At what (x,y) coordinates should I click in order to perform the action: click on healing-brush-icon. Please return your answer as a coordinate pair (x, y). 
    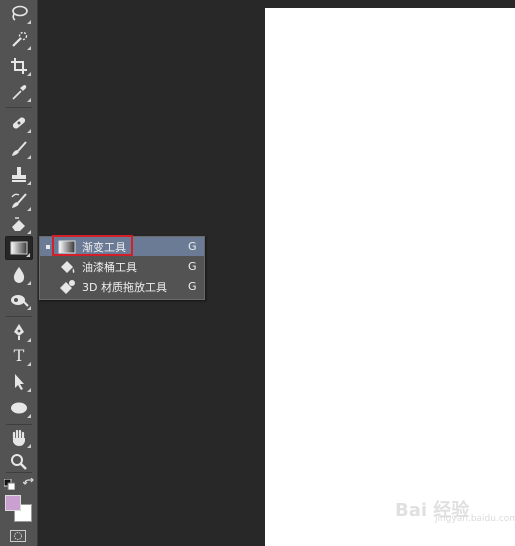
    Looking at the image, I should click on (19, 123).